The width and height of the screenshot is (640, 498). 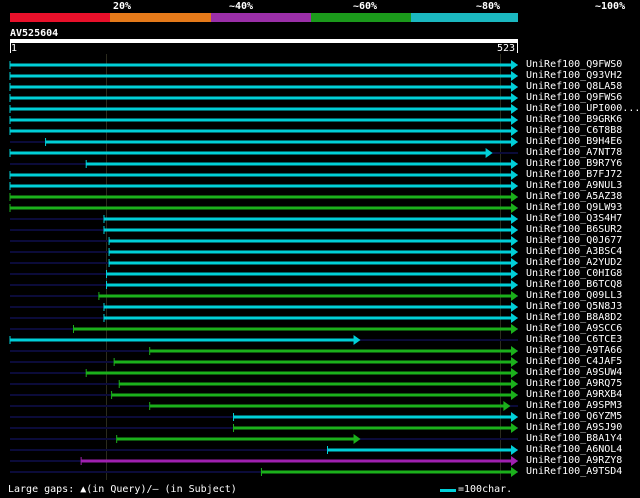 I want to click on hit-label: UniRef100_A9TA66, so click(x=574, y=350).